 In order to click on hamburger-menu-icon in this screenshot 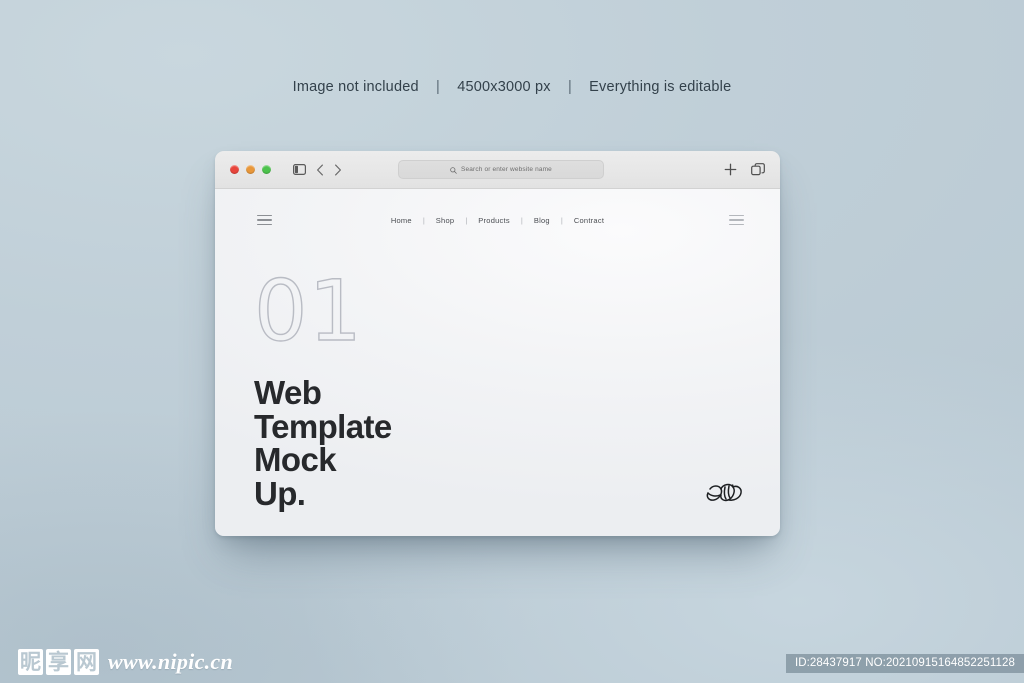, I will do `click(264, 220)`.